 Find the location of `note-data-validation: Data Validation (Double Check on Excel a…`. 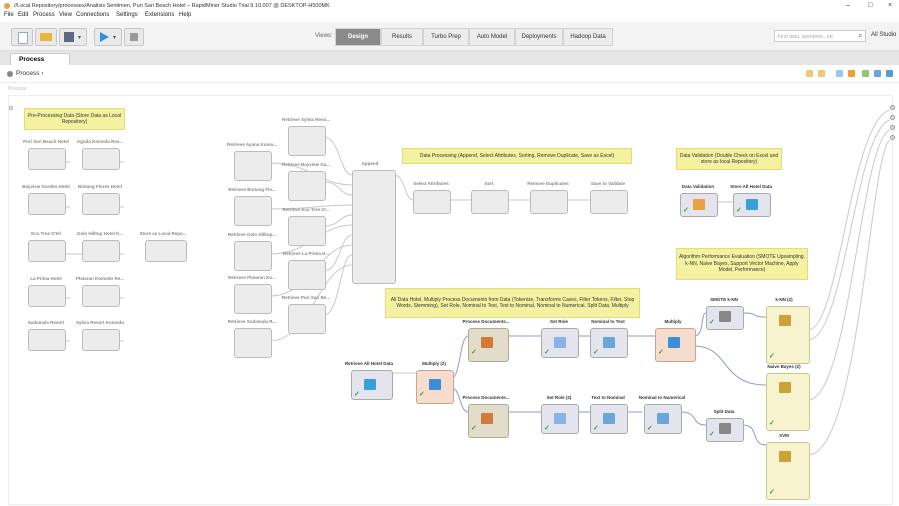

note-data-validation: Data Validation (Double Check on Excel a… is located at coordinates (729, 159).